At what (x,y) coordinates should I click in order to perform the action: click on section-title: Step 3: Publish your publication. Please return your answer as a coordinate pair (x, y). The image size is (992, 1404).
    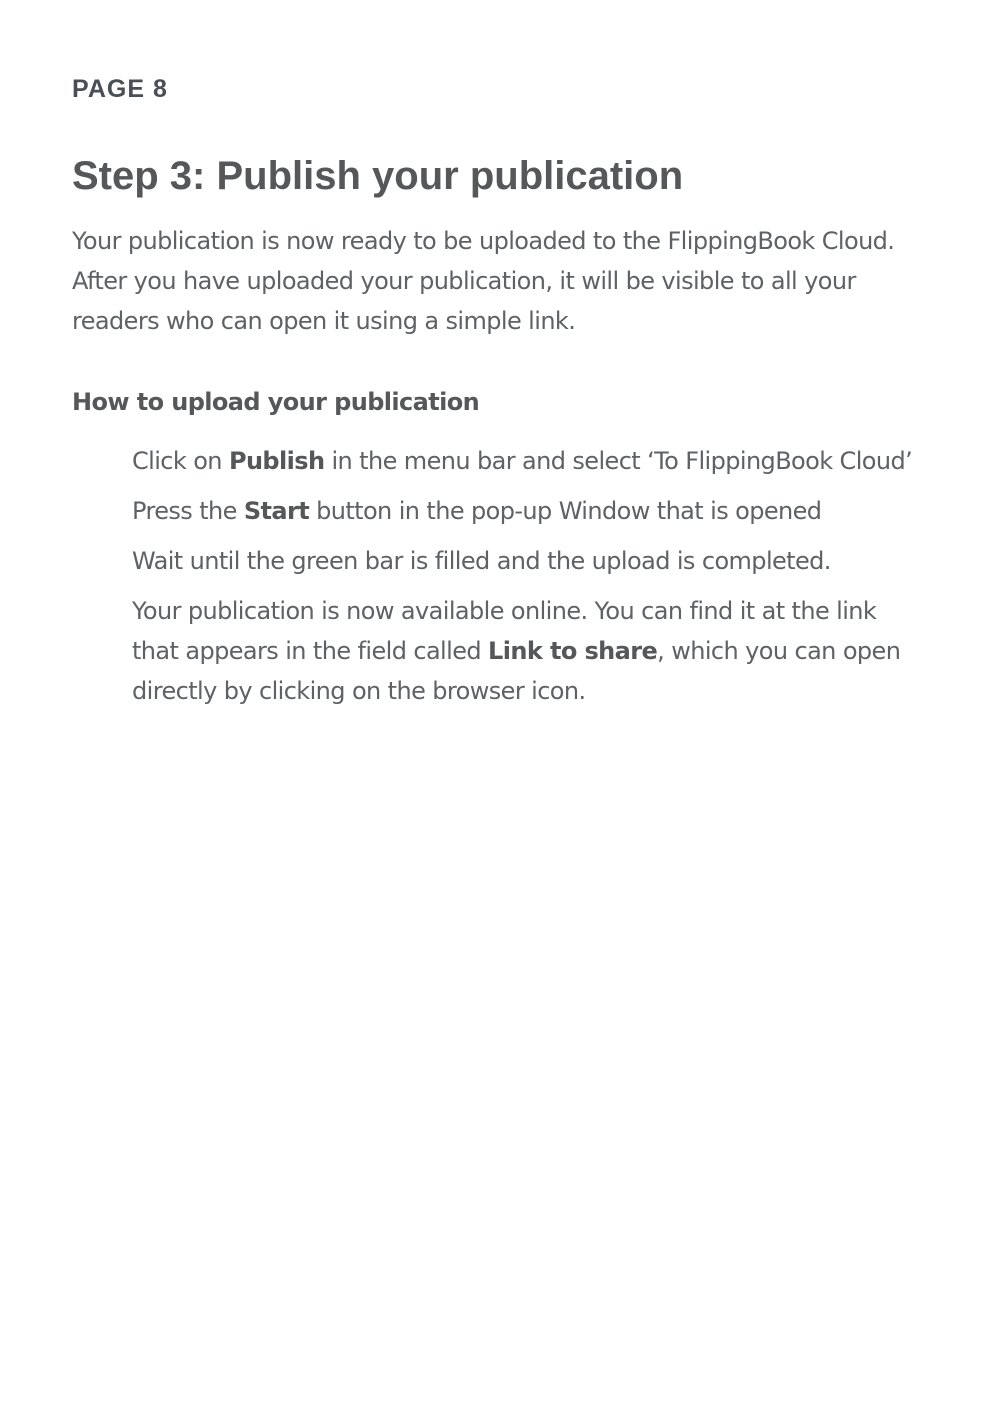
    Looking at the image, I should click on (378, 176).